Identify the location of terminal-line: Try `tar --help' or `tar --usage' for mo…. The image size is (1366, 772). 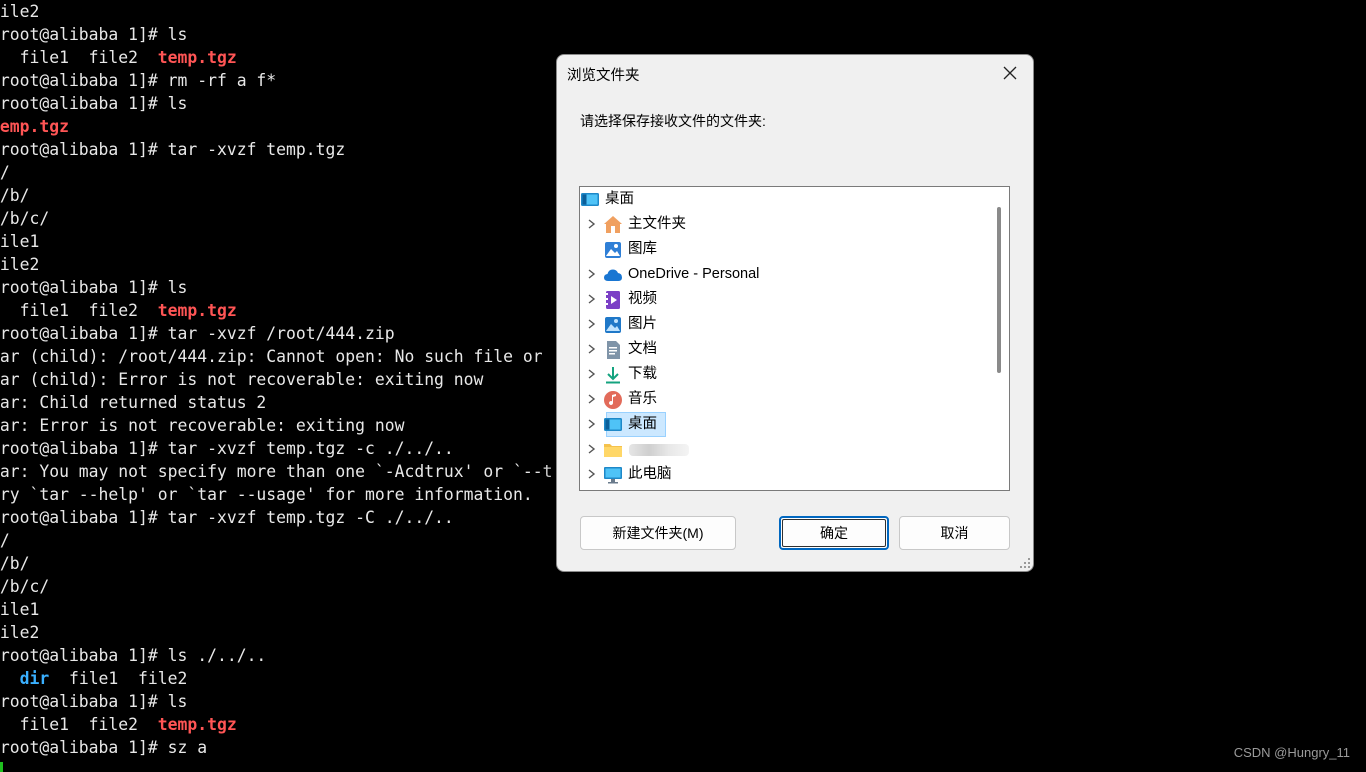
(266, 494).